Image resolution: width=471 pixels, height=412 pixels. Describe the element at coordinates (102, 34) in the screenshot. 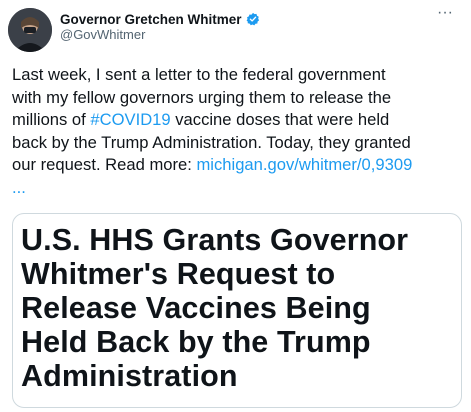

I see `handle: @GovWhitmer` at that location.